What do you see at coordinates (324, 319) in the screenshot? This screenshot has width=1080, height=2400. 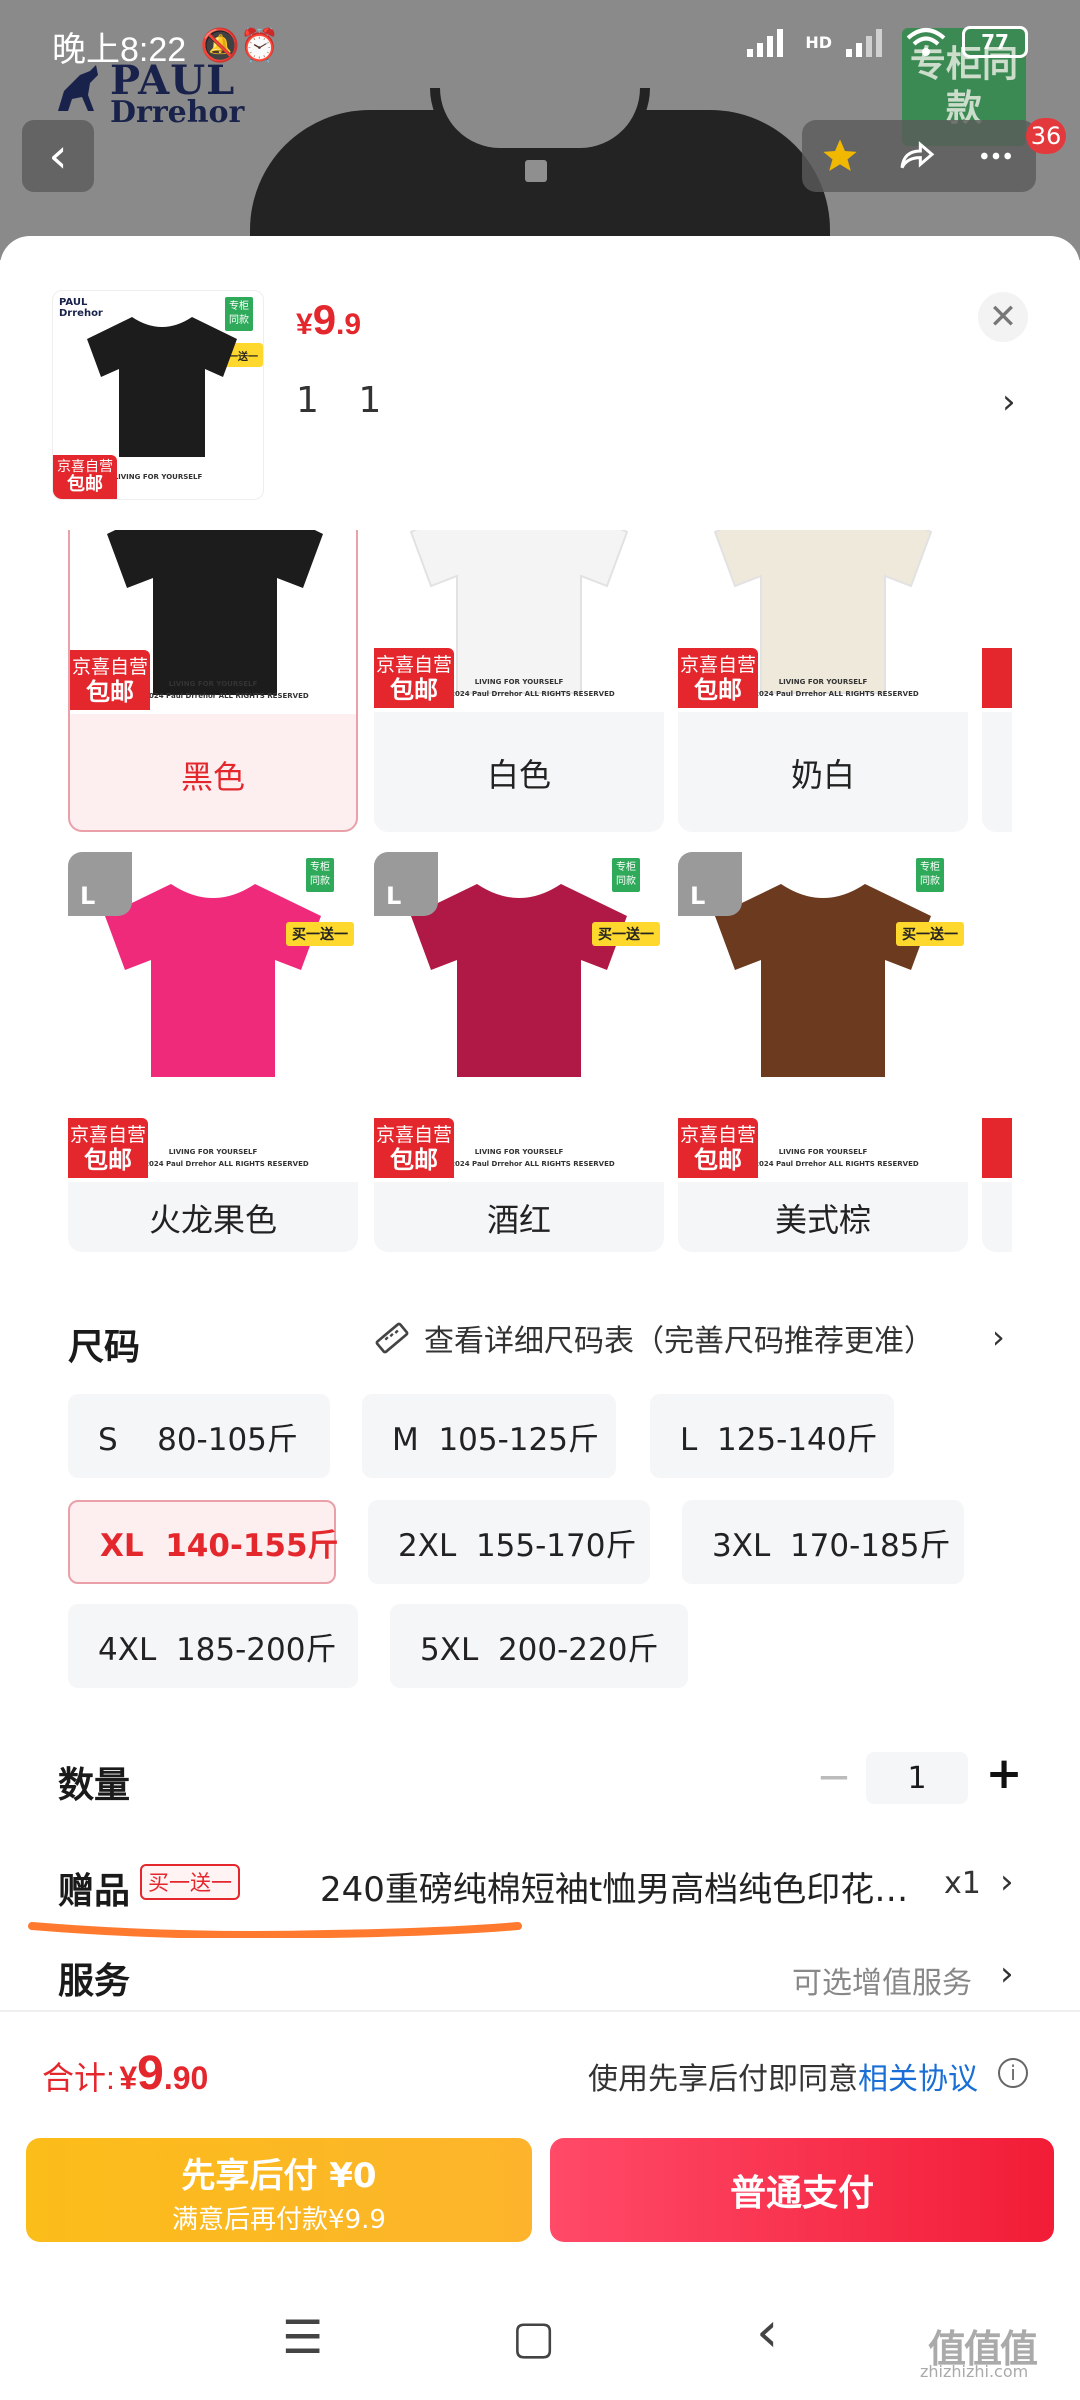 I see `price-integer: 9` at bounding box center [324, 319].